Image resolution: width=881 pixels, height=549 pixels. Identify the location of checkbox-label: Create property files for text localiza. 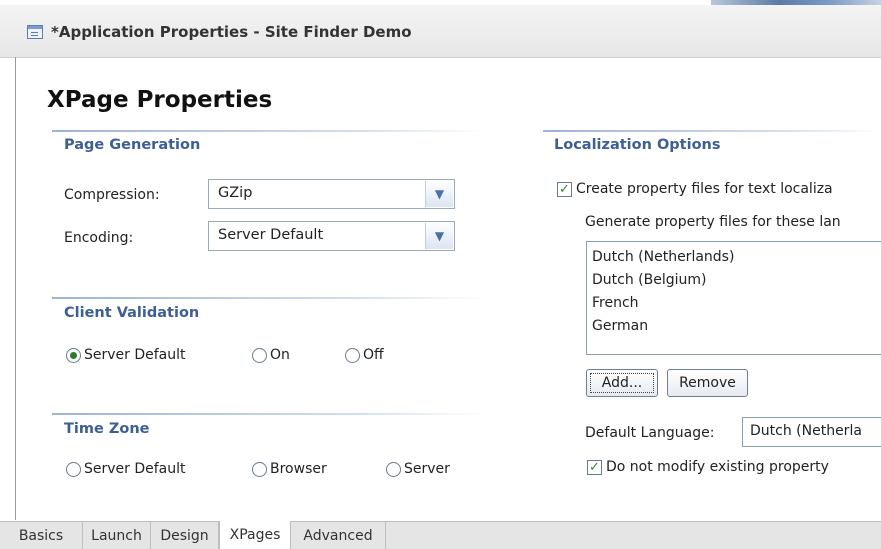
(704, 189).